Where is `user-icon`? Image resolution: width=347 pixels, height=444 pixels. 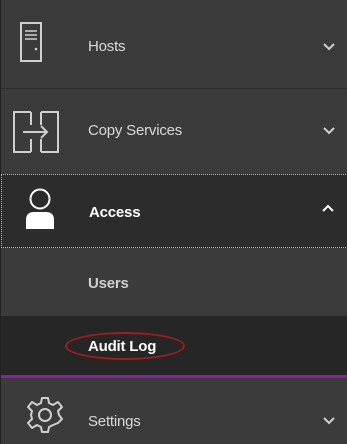
user-icon is located at coordinates (40, 208).